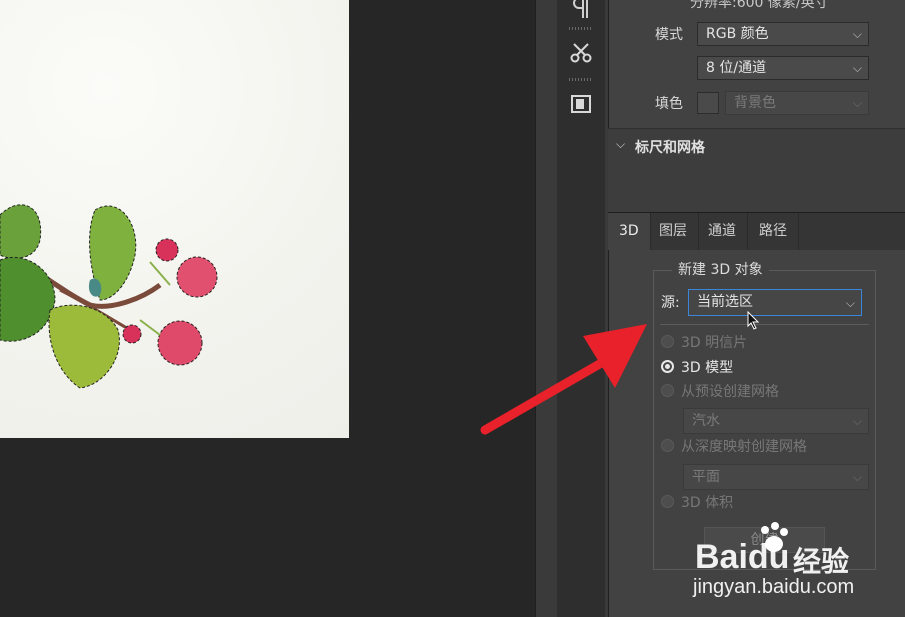  I want to click on fill-select-value: 背景色, so click(755, 103).